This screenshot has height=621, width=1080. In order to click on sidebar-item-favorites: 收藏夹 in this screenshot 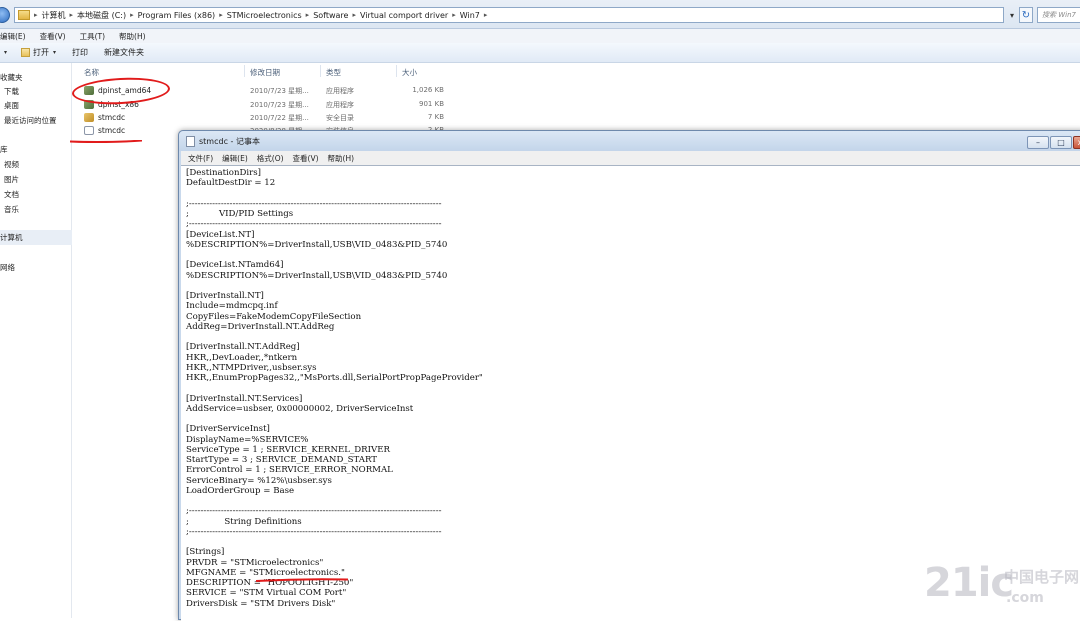, I will do `click(11, 77)`.